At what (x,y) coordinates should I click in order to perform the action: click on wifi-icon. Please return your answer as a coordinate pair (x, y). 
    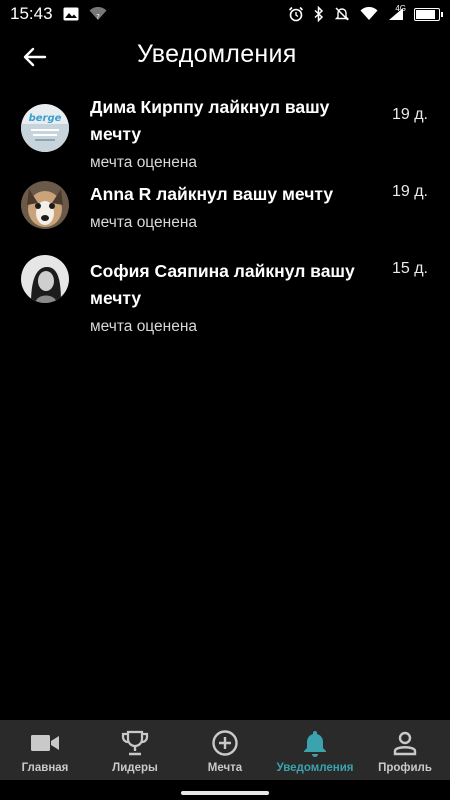
    Looking at the image, I should click on (369, 14).